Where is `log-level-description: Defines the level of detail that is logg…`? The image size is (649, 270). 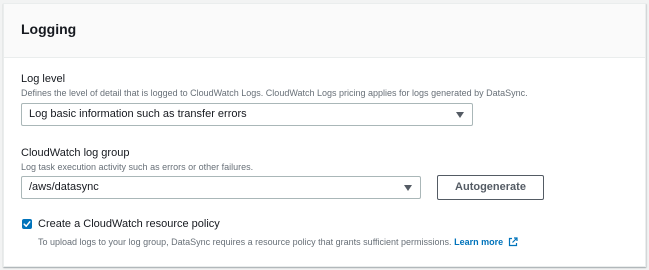 log-level-description: Defines the level of detail that is logg… is located at coordinates (274, 93).